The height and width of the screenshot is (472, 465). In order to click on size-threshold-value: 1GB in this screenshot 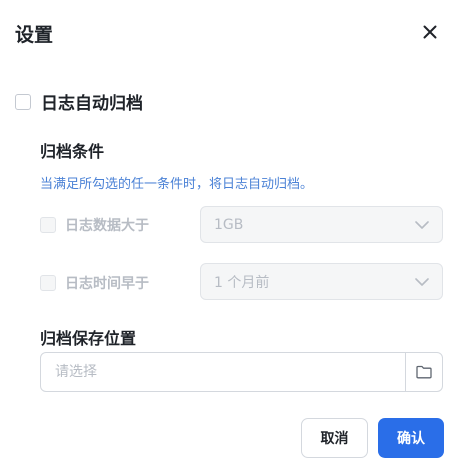, I will do `click(229, 224)`.